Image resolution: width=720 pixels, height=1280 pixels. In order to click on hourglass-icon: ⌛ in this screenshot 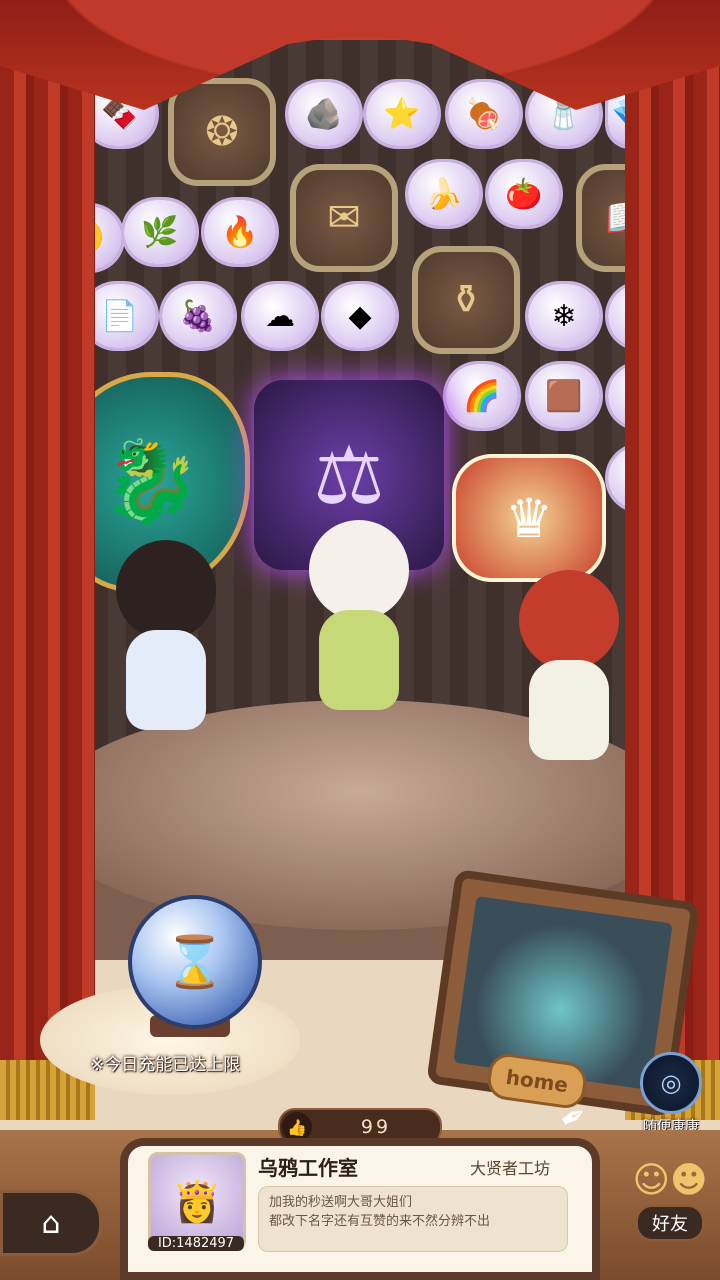, I will do `click(195, 961)`.